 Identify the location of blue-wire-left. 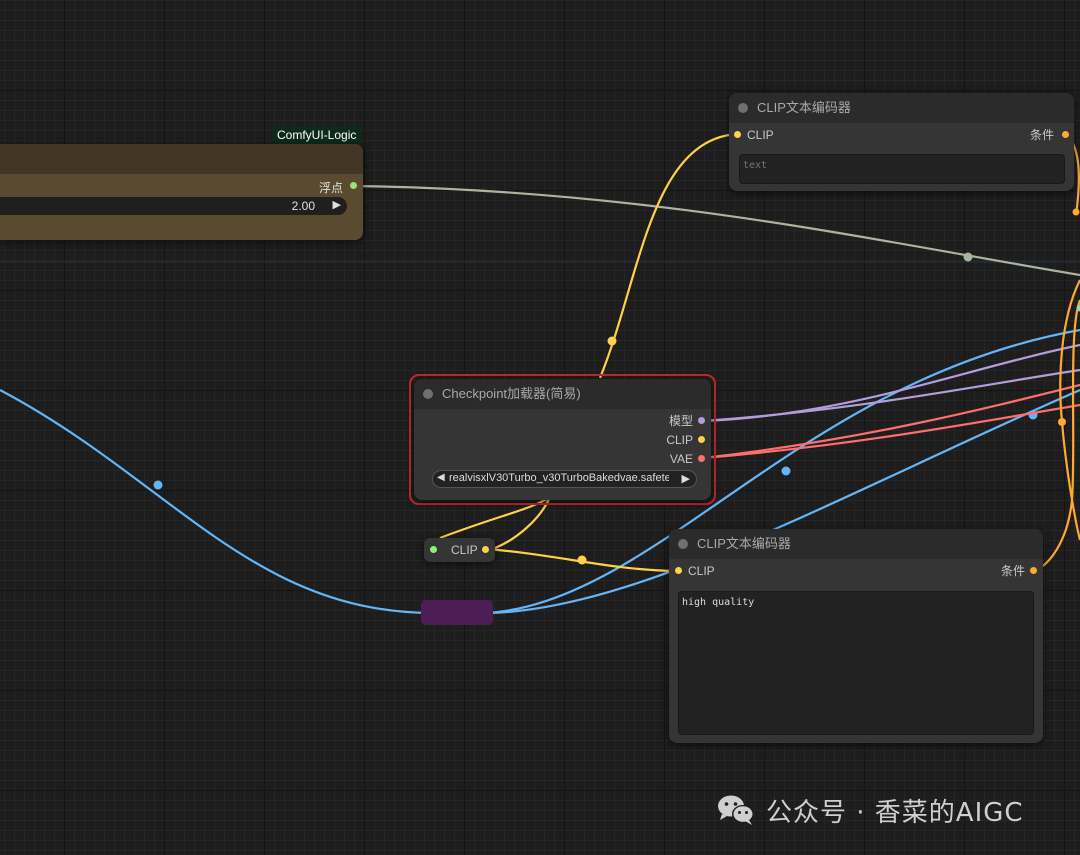
(214, 502).